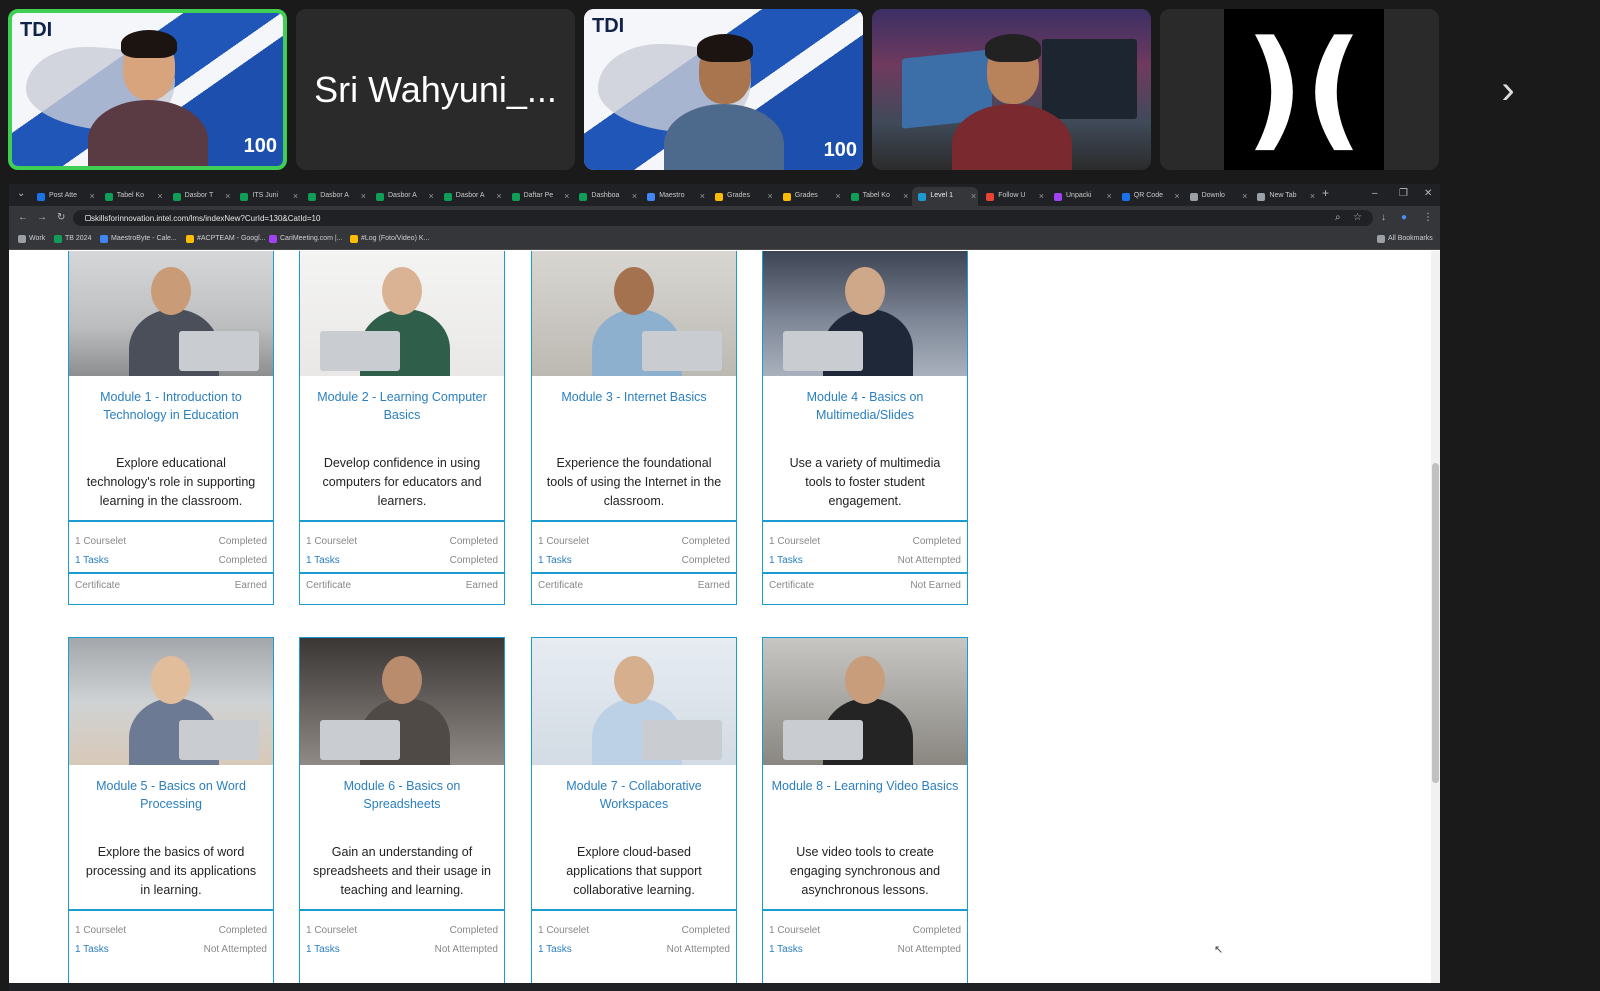 The width and height of the screenshot is (1600, 991). What do you see at coordinates (1338, 217) in the screenshot?
I see `zoom-icon: ⌕` at bounding box center [1338, 217].